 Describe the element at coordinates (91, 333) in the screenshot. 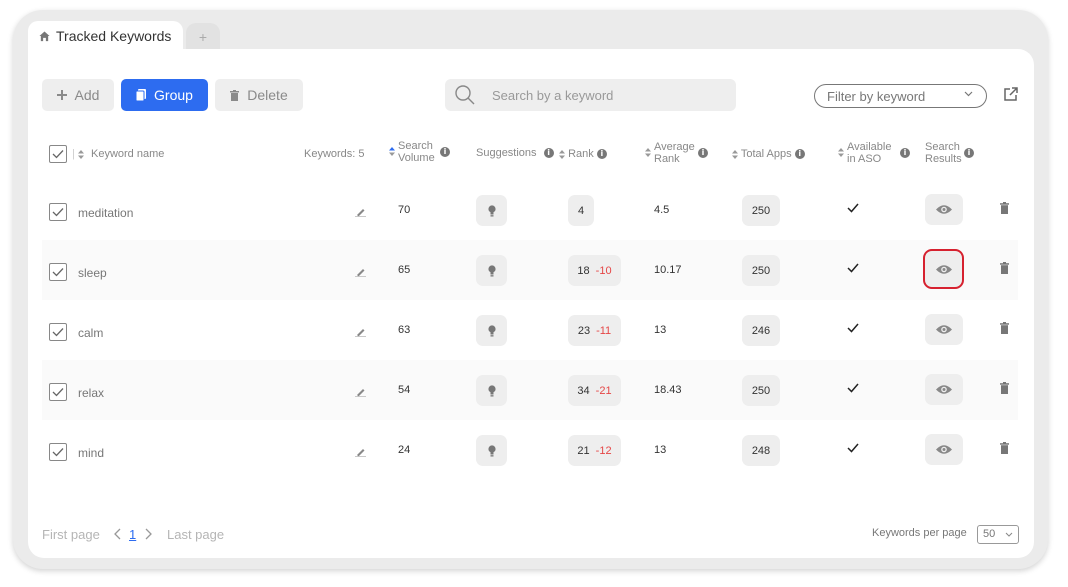

I see `keyword-name: calm` at that location.